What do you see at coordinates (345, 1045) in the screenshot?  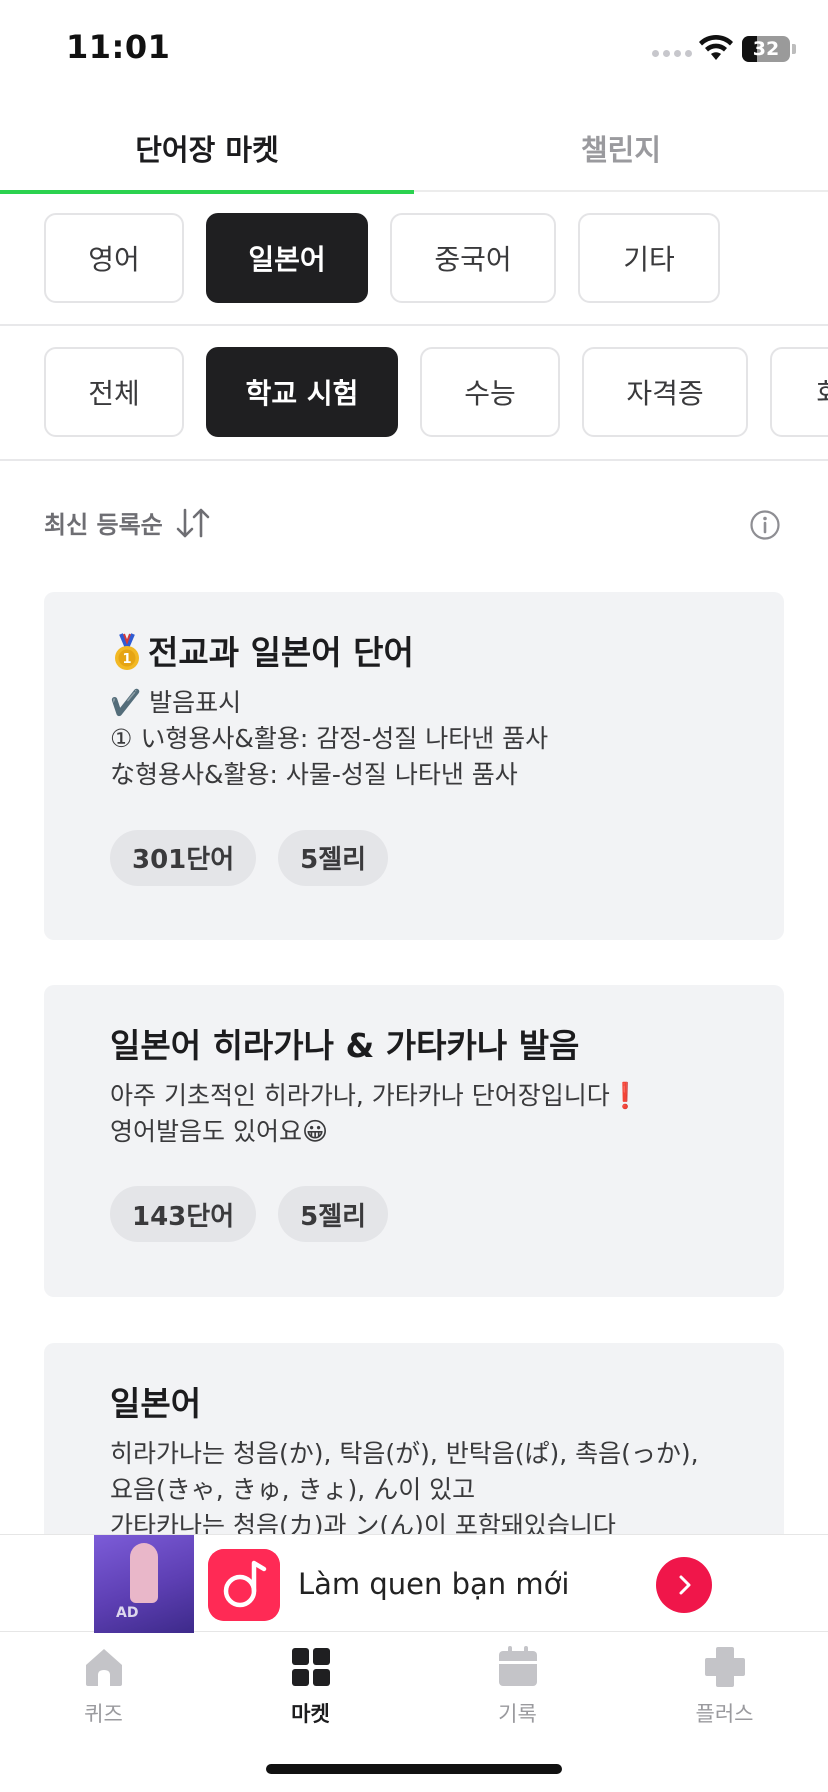 I see `card-title: 일본어 히라가나 & 가타카나 발음` at bounding box center [345, 1045].